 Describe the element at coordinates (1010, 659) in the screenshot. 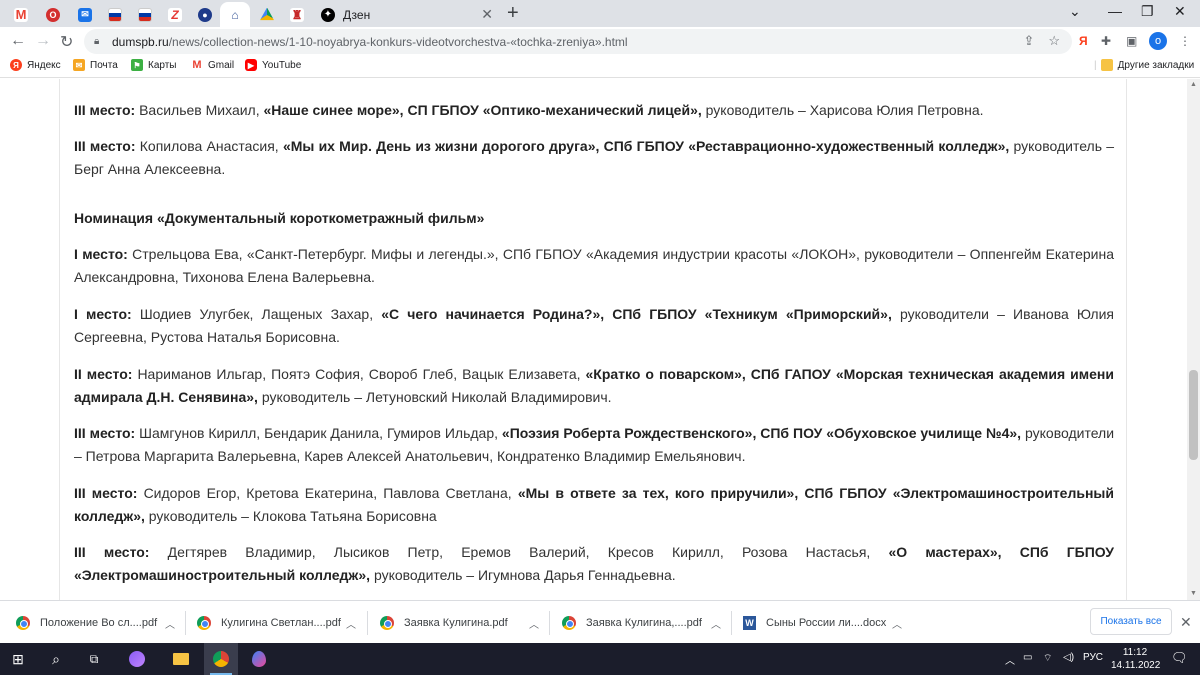

I see `tray-chevron-icon: ︿` at that location.